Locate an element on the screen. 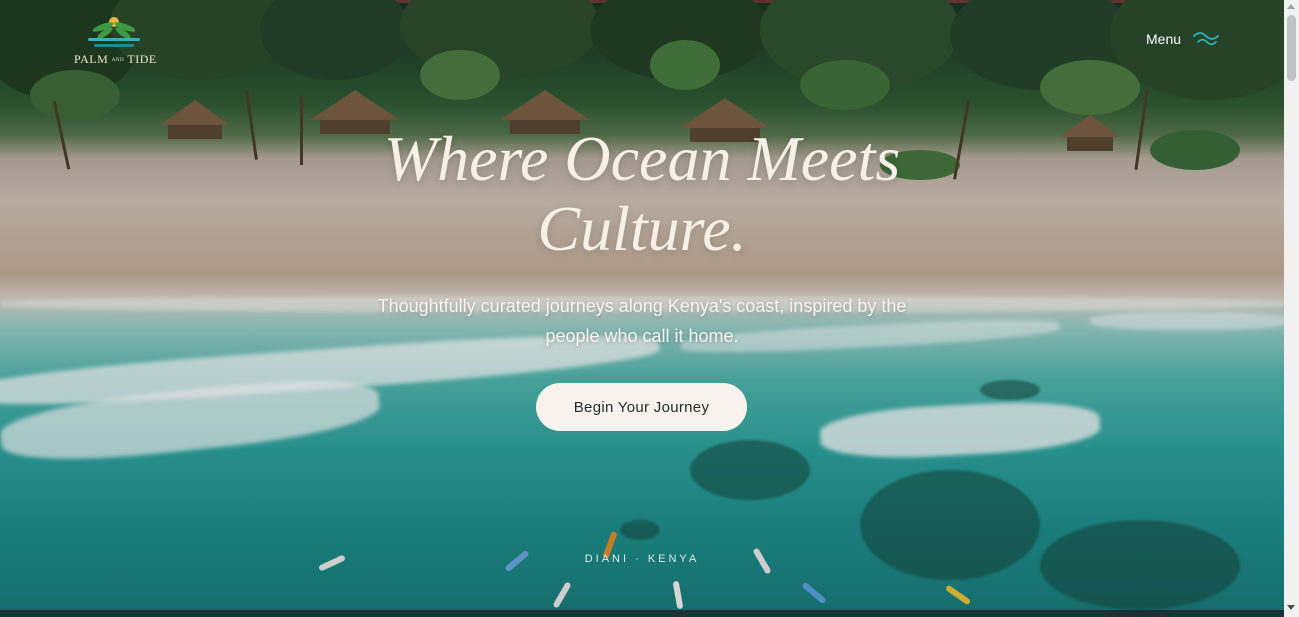  brand-name-connector: AND is located at coordinates (118, 60).